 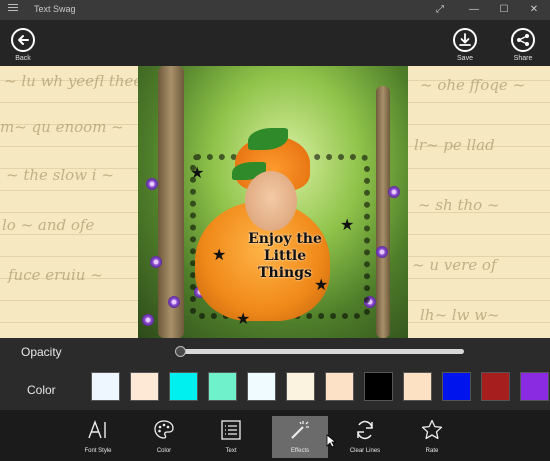 What do you see at coordinates (459, 205) in the screenshot?
I see `background-handwriting: ~ sh tho ~` at bounding box center [459, 205].